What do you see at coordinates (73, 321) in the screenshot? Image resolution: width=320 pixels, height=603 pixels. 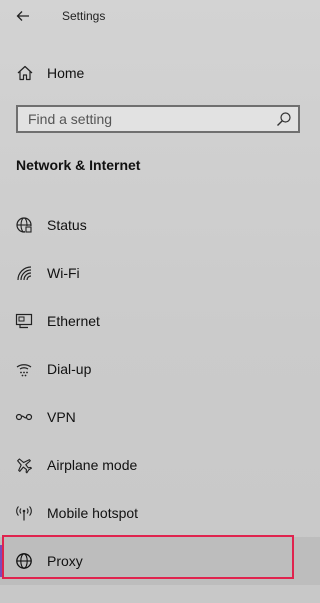 I see `nav-item-label: Ethernet` at bounding box center [73, 321].